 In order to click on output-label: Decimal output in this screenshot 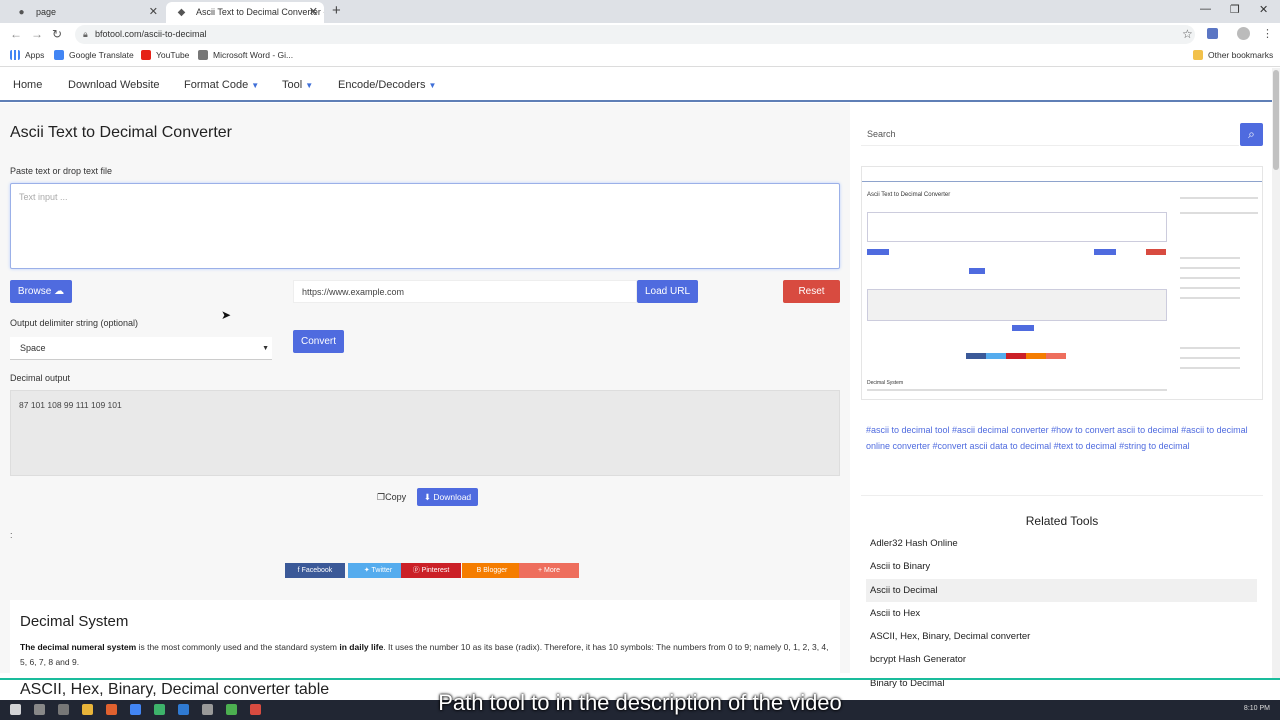, I will do `click(40, 378)`.